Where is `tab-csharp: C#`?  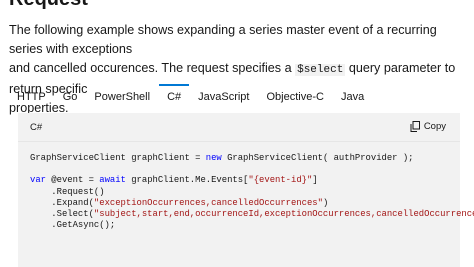 tab-csharp: C# is located at coordinates (174, 96).